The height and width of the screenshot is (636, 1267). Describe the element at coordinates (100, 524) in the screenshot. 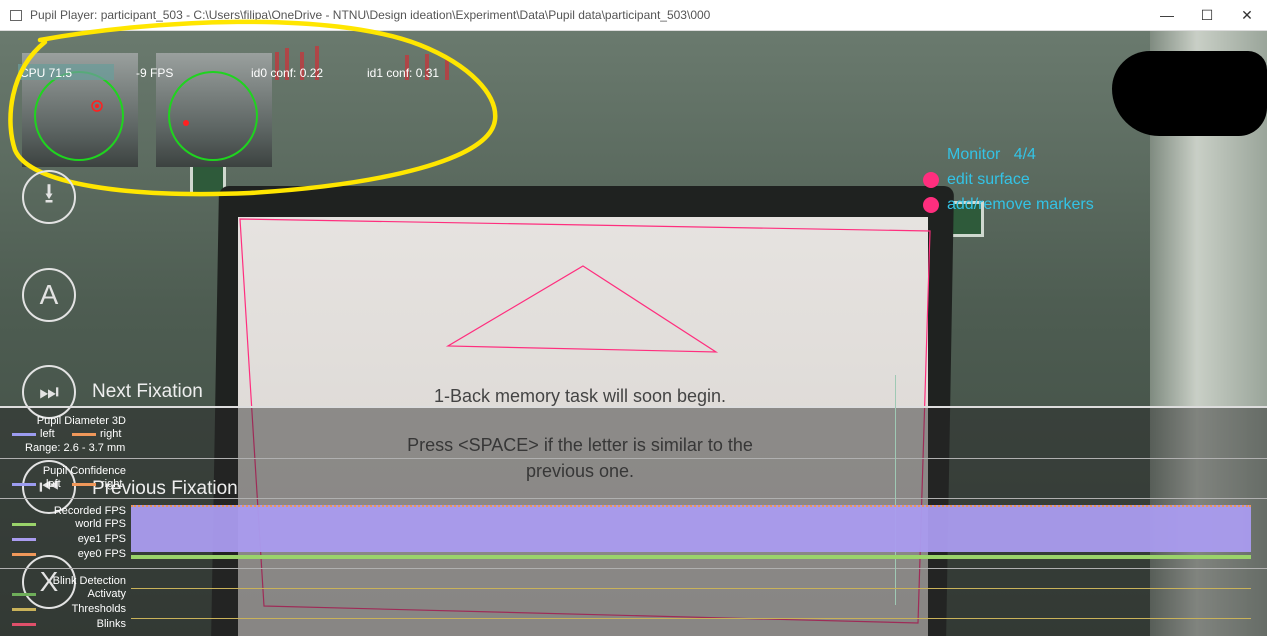

I see `world-fps-label: world FPS` at that location.